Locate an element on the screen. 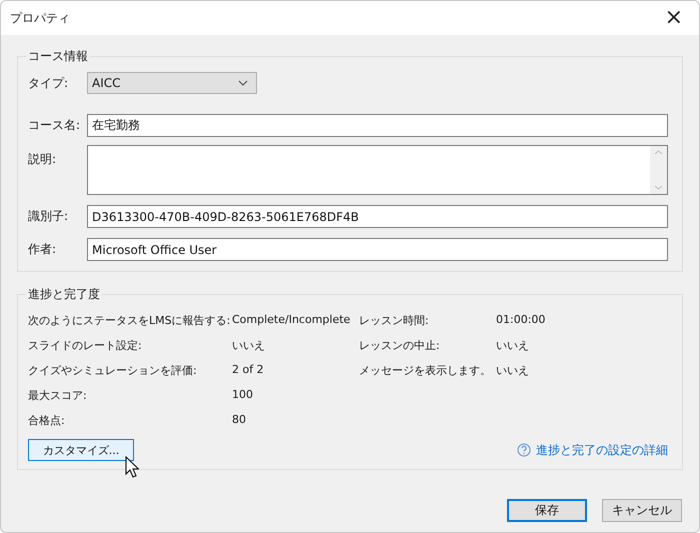  setting-label: 合格点: is located at coordinates (47, 420).